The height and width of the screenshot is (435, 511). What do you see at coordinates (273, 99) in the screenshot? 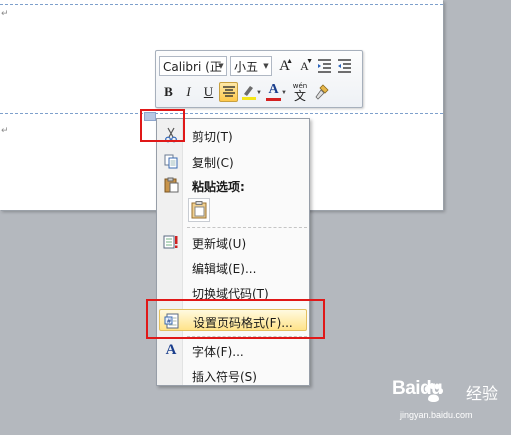
I see `font-color-swatch` at bounding box center [273, 99].